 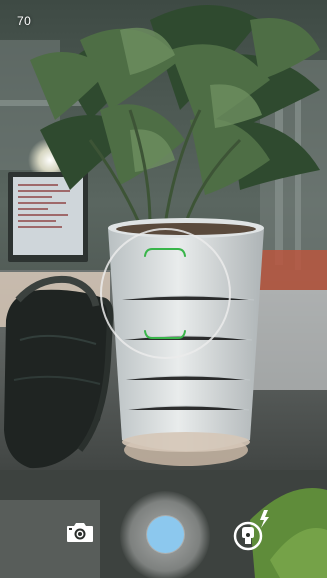 I want to click on camera-switch-icon, so click(x=80, y=532).